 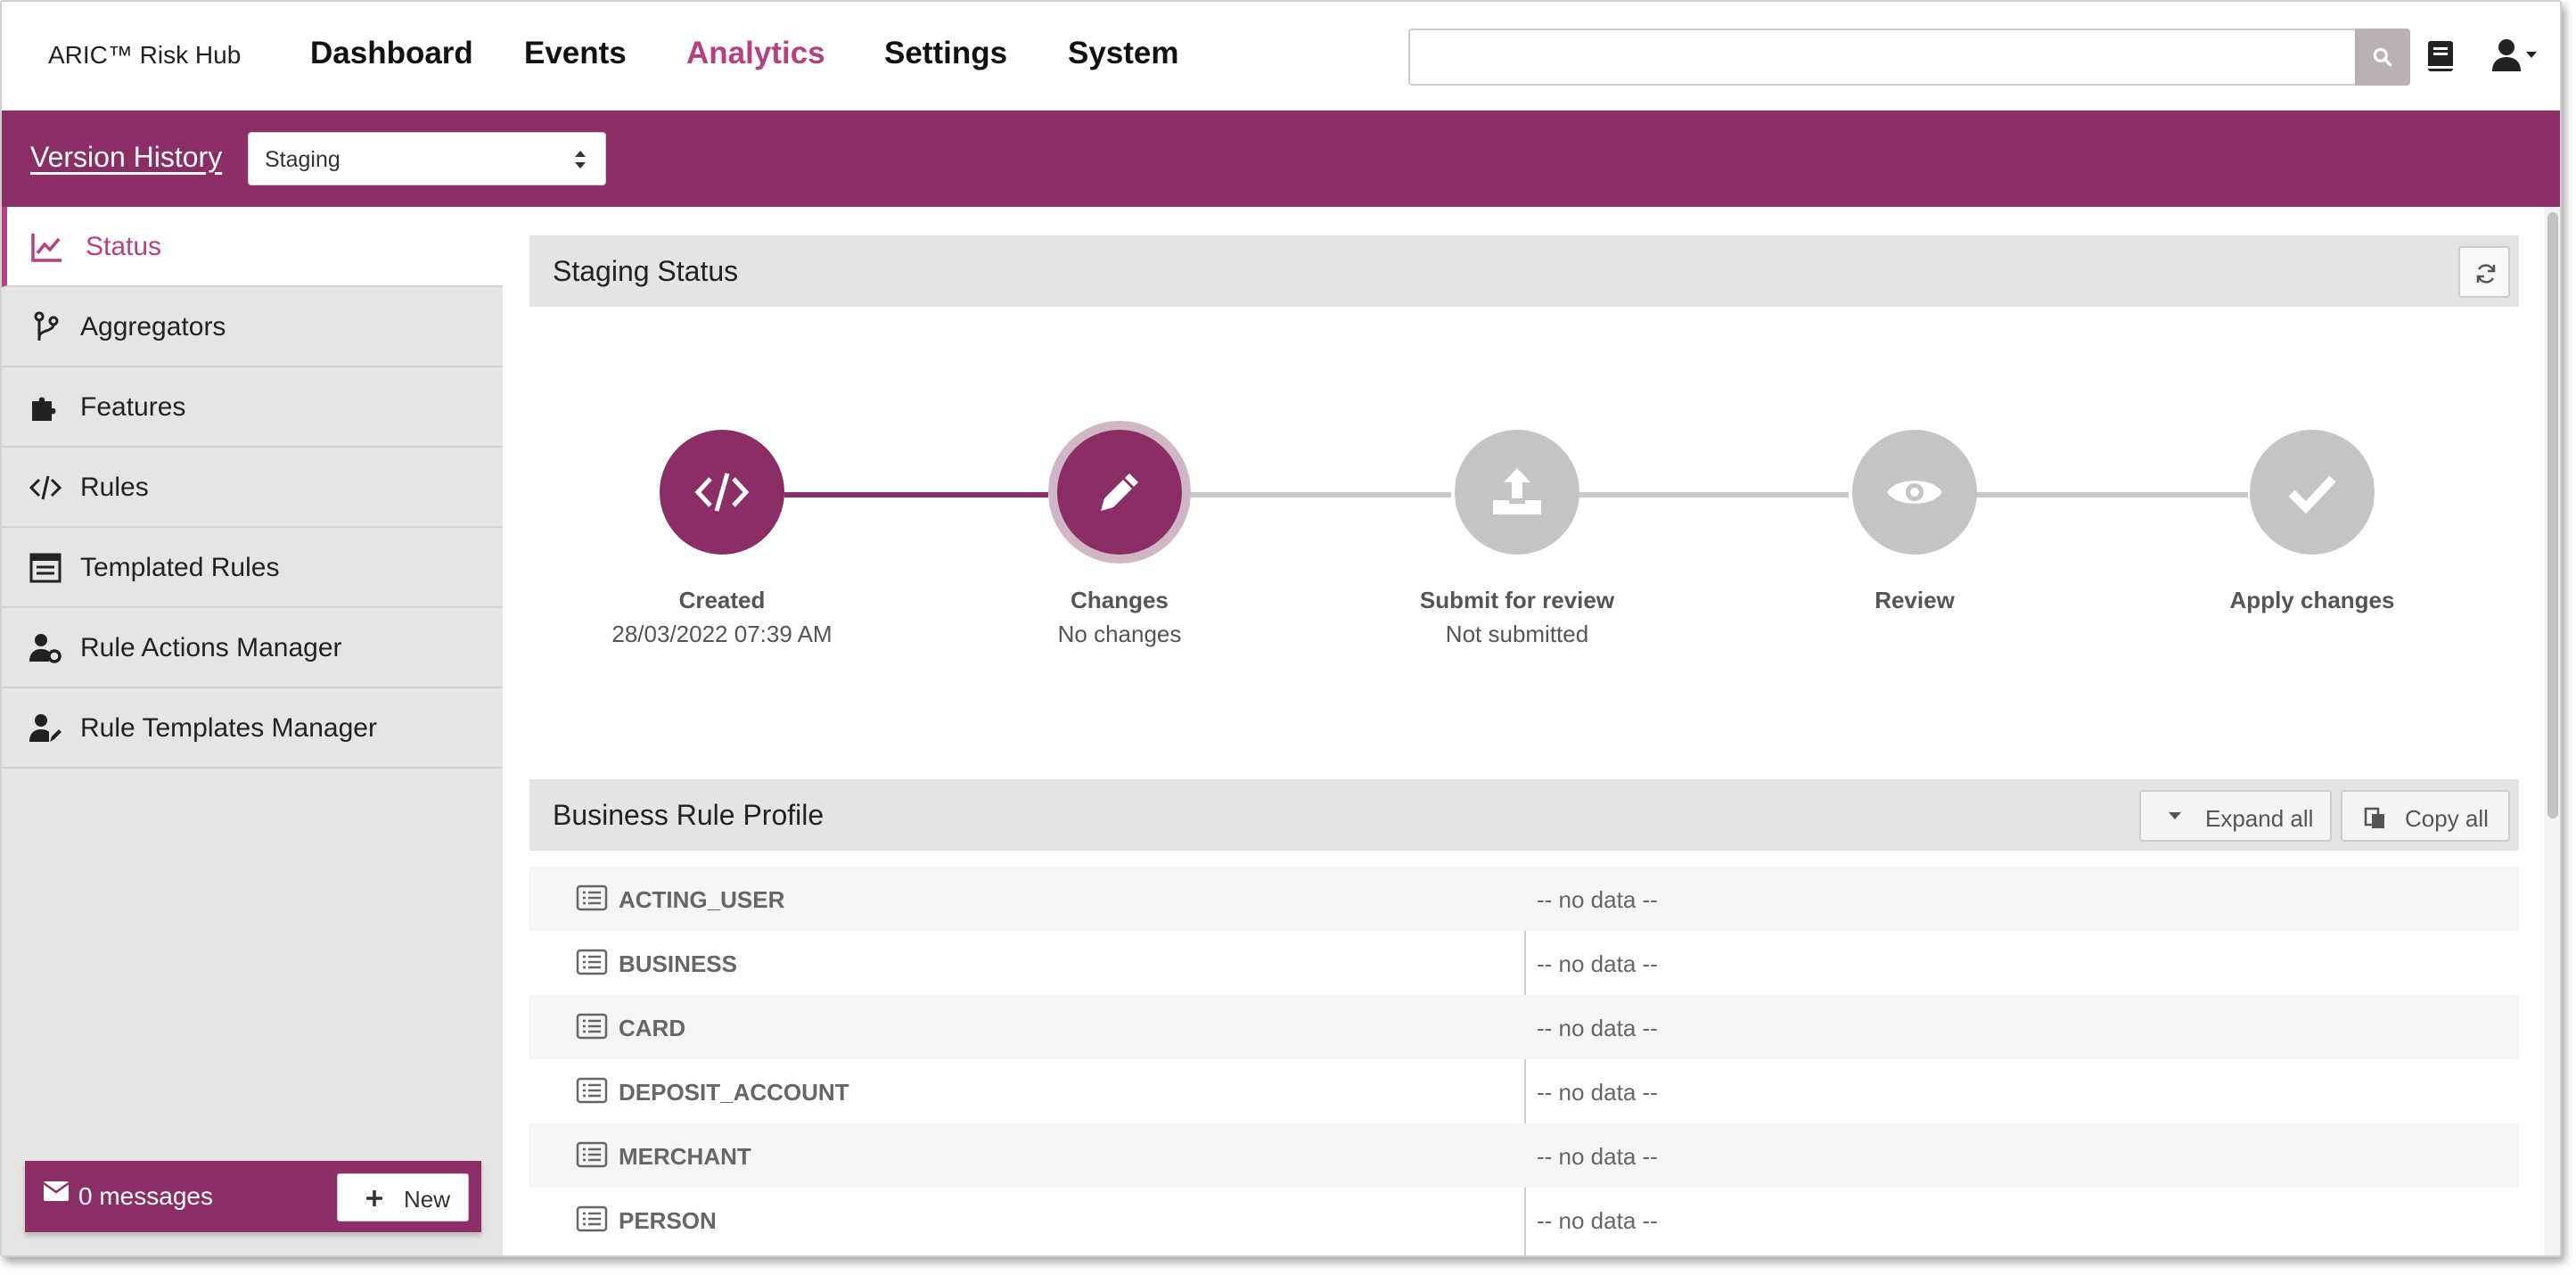 What do you see at coordinates (668, 1220) in the screenshot?
I see `profile-key: PERSON` at bounding box center [668, 1220].